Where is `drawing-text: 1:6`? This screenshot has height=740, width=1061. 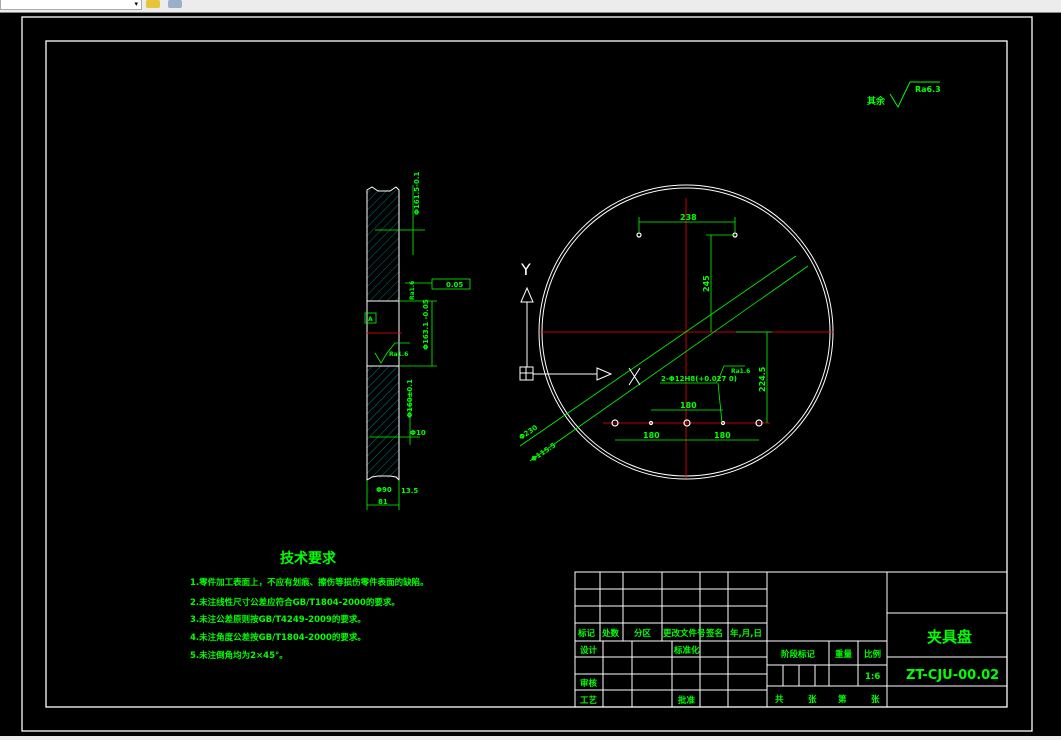 drawing-text: 1:6 is located at coordinates (872, 677).